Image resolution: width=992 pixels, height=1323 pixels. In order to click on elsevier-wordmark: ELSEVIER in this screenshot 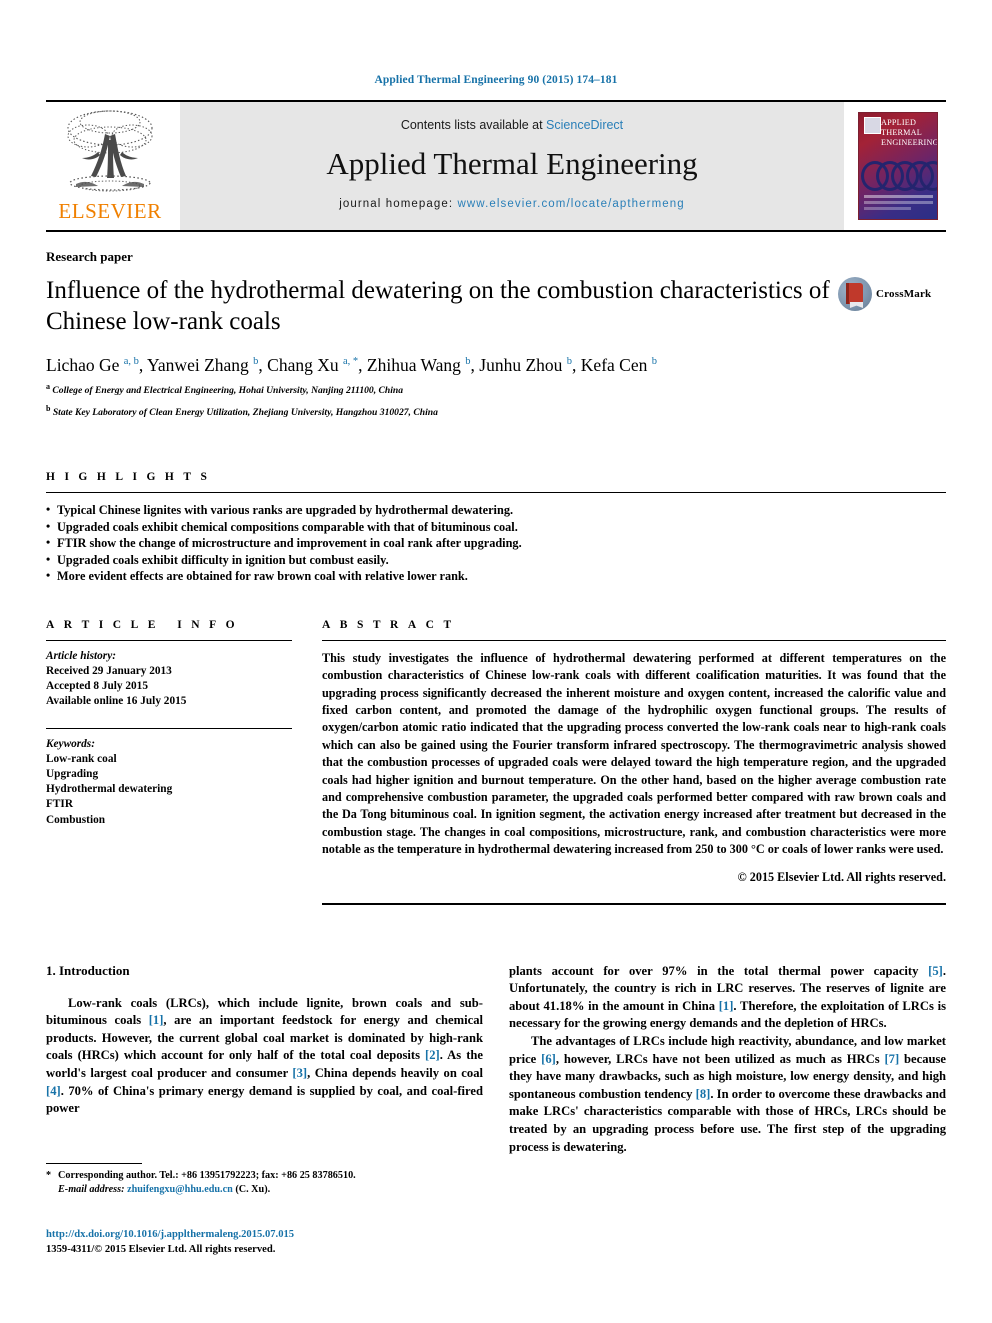, I will do `click(110, 211)`.